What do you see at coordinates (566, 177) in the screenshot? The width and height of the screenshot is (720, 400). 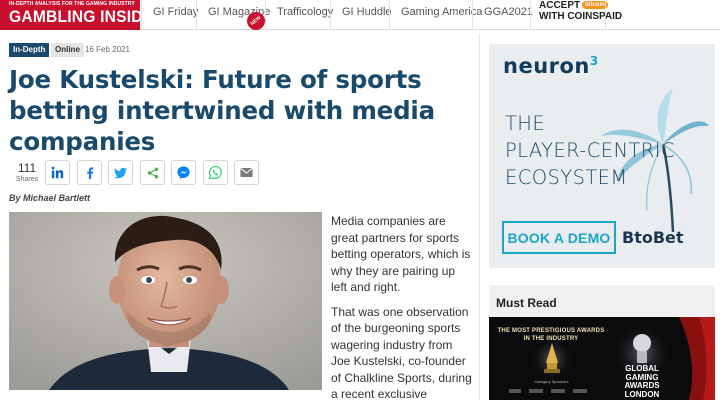 I see `ad-line: ECOSYSTEM` at bounding box center [566, 177].